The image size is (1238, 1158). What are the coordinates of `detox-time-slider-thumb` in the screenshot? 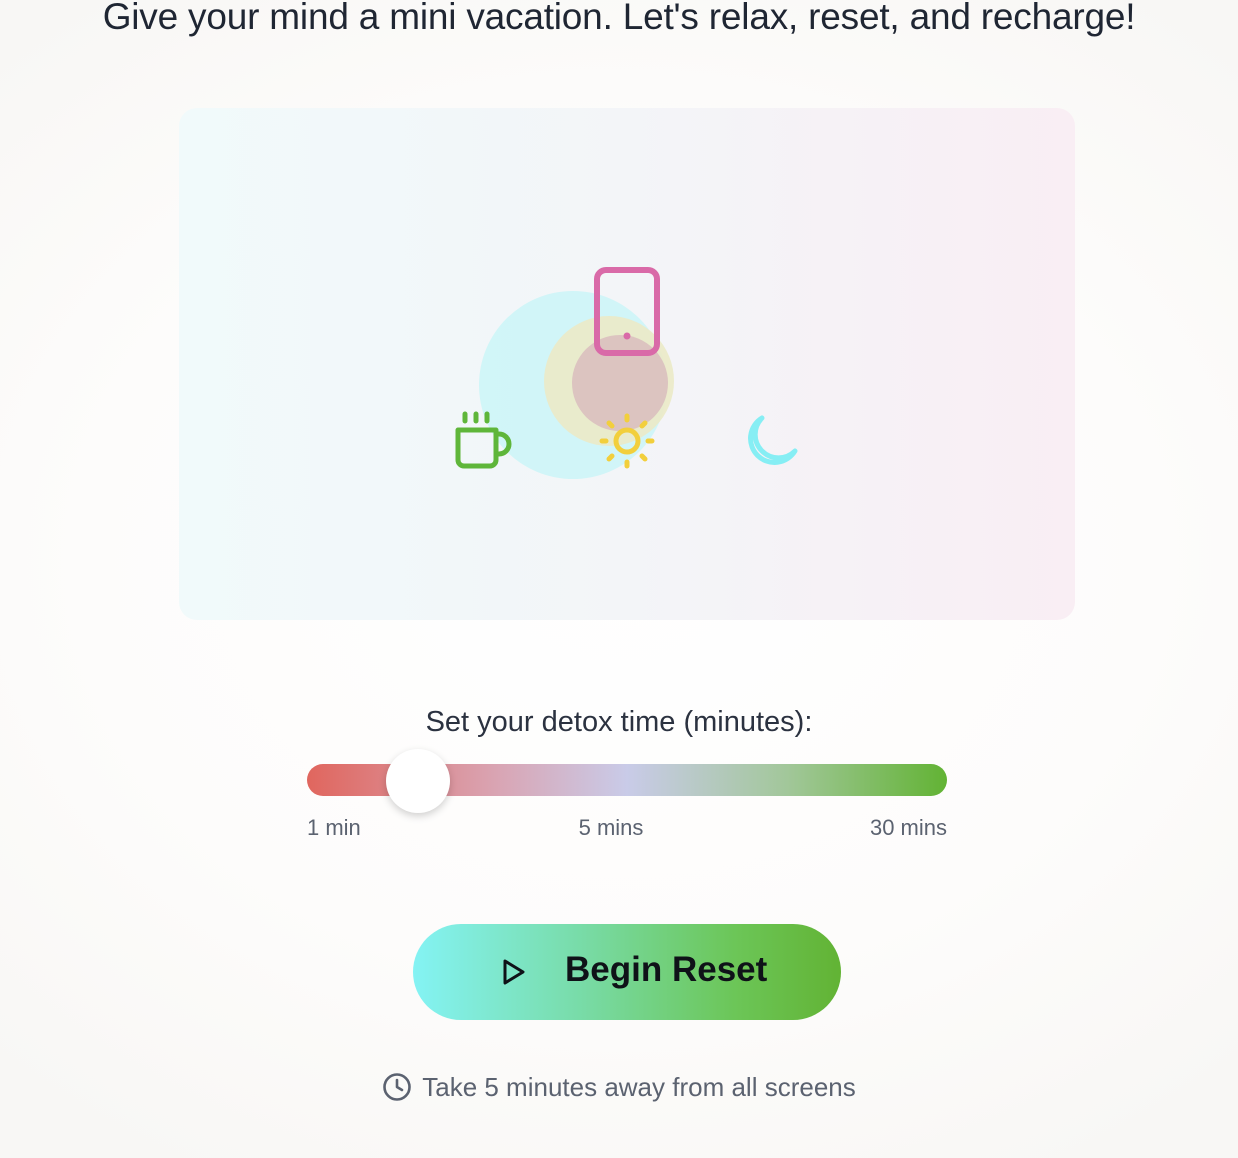 It's located at (418, 781).